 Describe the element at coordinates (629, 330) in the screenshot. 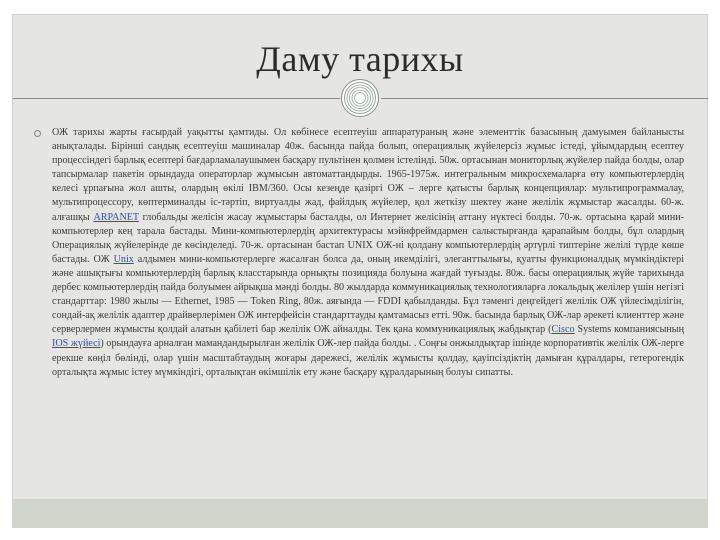

I see `paragraph-text: Systems компаниясының` at that location.